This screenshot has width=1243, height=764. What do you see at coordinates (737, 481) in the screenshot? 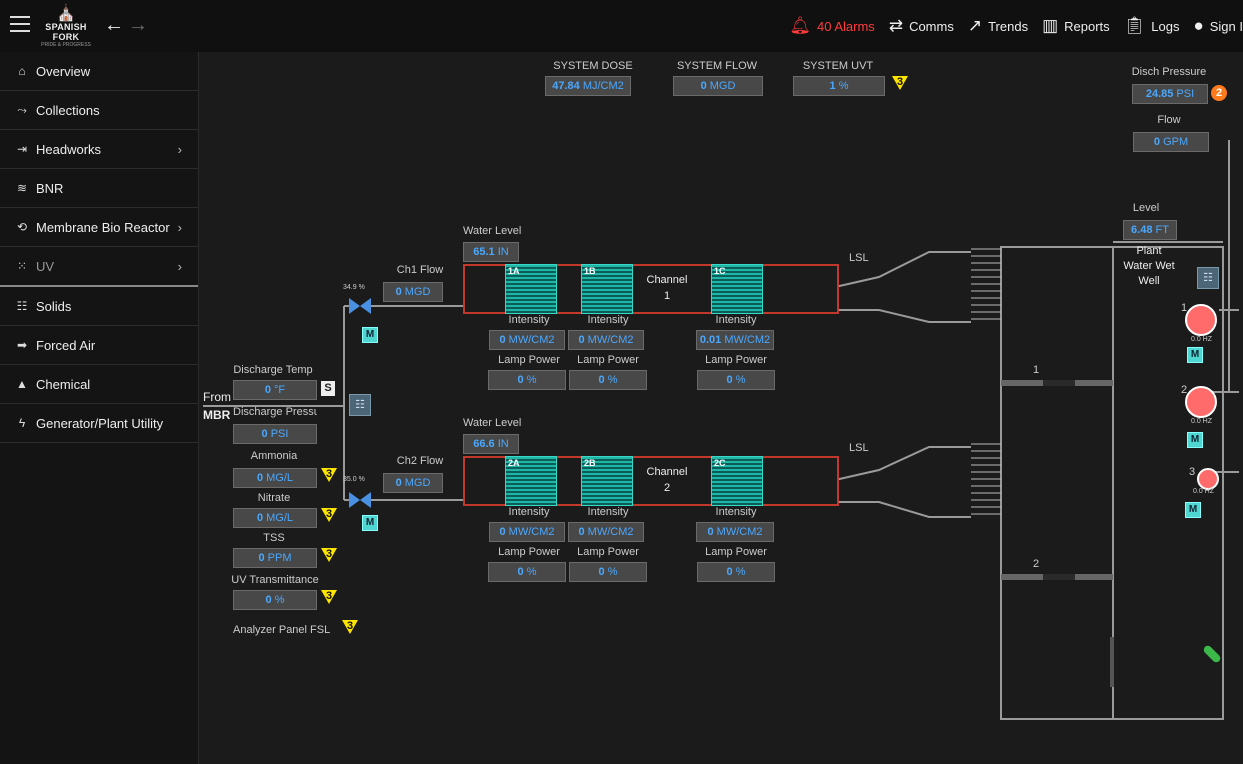
I see `lamp-bank-2c: 2C` at bounding box center [737, 481].